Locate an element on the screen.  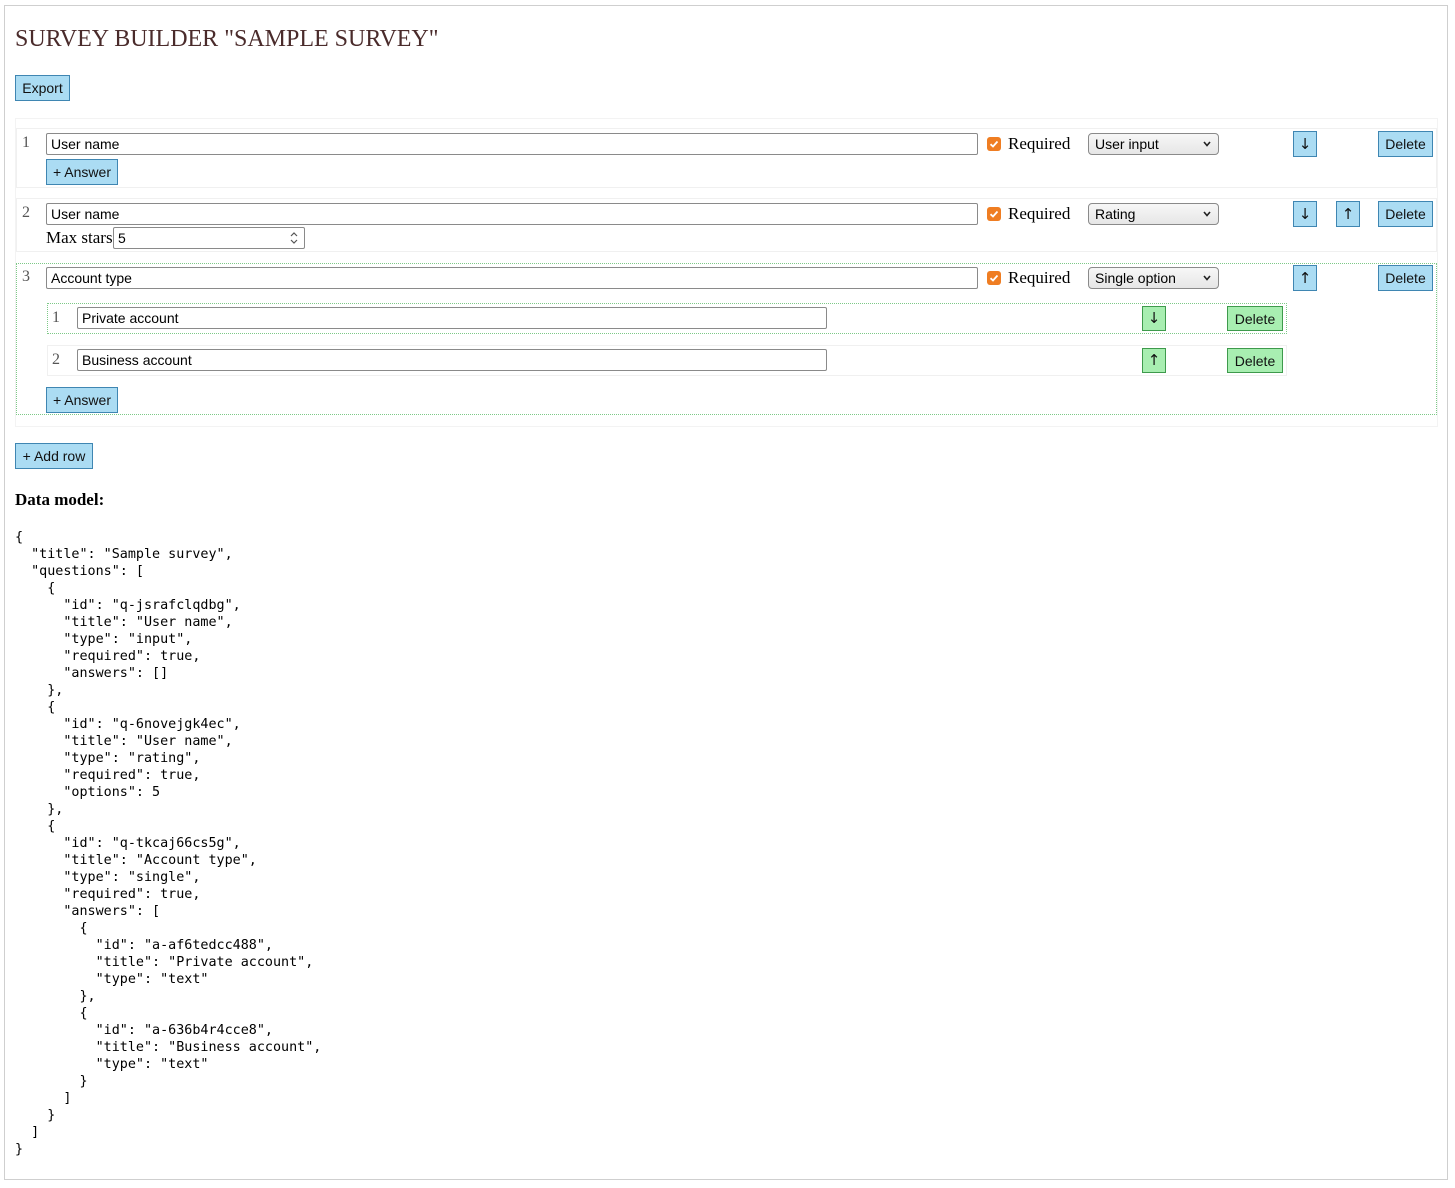
answer-move-down-button: ↓ is located at coordinates (1154, 318).